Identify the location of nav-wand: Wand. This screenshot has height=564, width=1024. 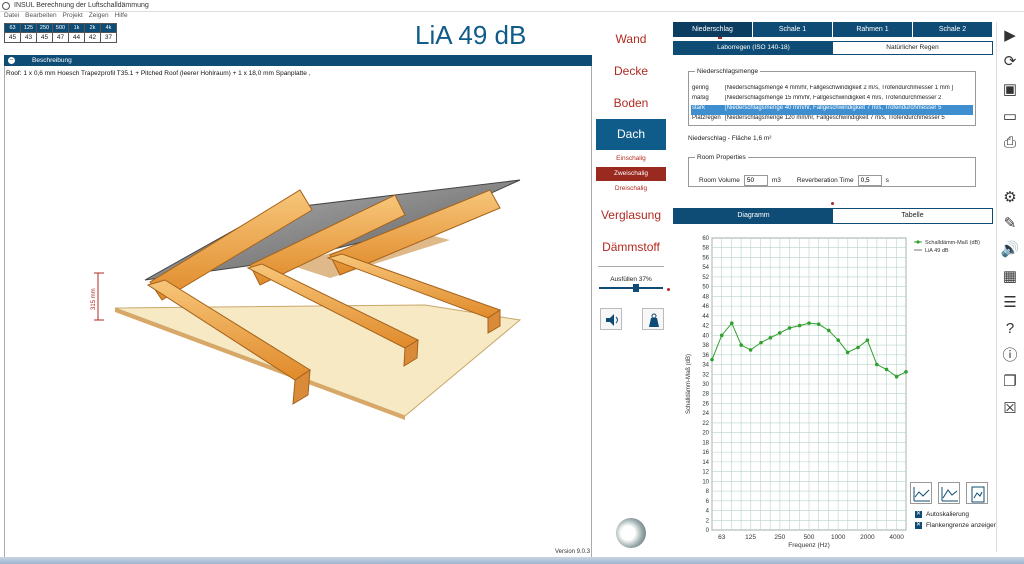
(631, 41).